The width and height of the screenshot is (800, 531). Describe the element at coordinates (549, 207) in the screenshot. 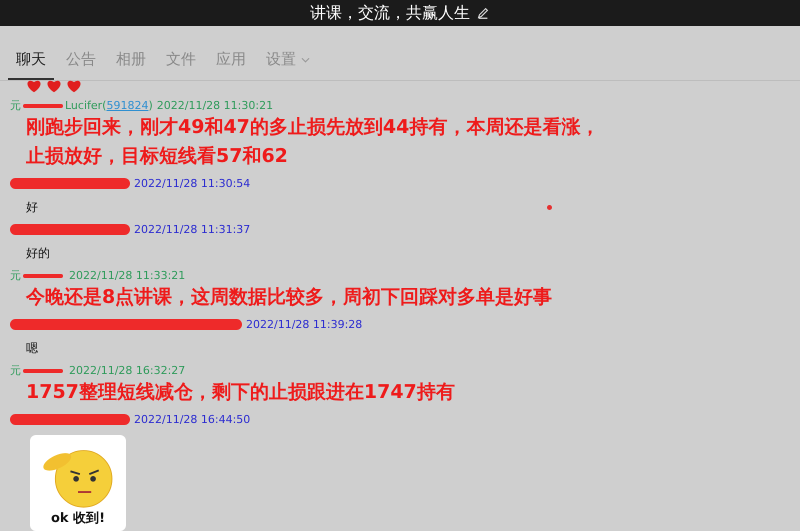

I see `stray-mark` at that location.